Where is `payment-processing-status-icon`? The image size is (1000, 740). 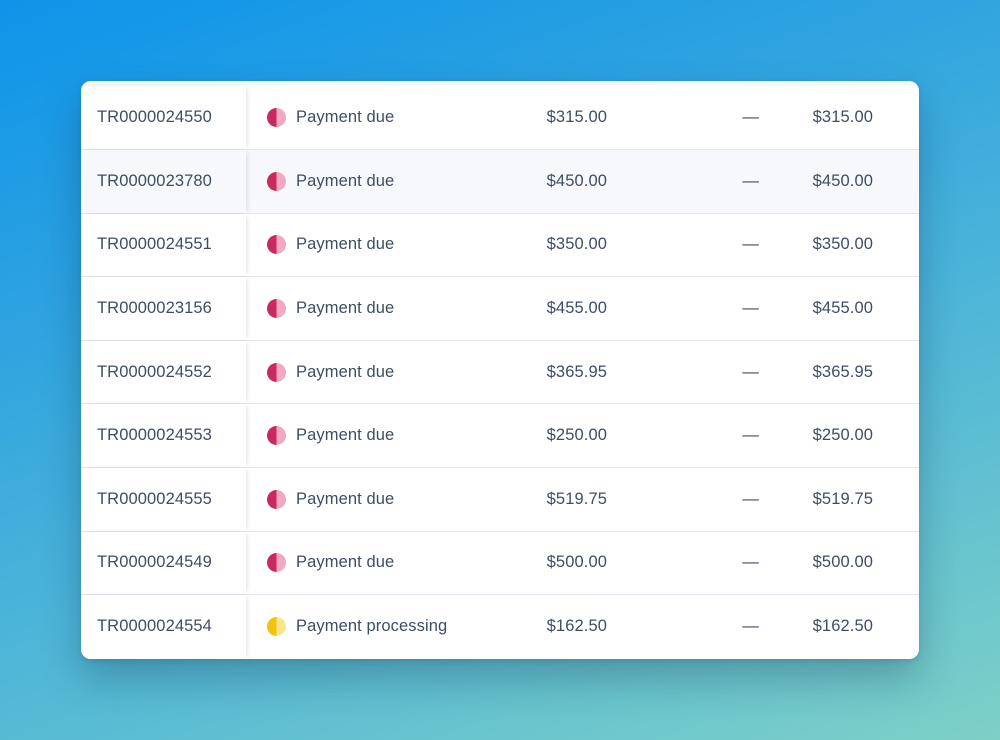
payment-processing-status-icon is located at coordinates (276, 627).